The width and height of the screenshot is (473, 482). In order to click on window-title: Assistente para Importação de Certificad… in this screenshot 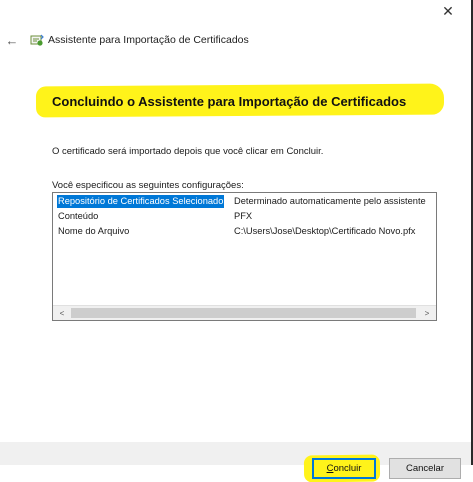, I will do `click(148, 40)`.